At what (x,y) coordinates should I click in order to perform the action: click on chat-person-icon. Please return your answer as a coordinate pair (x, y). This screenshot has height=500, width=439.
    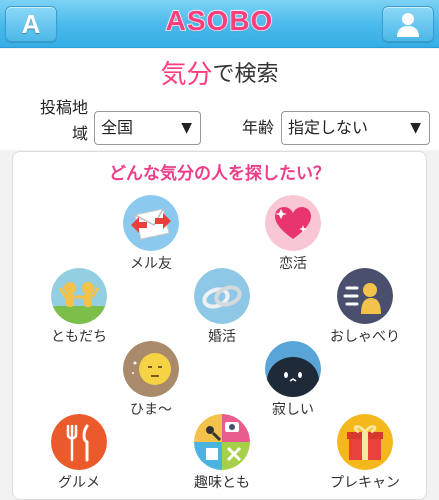
    Looking at the image, I should click on (365, 296).